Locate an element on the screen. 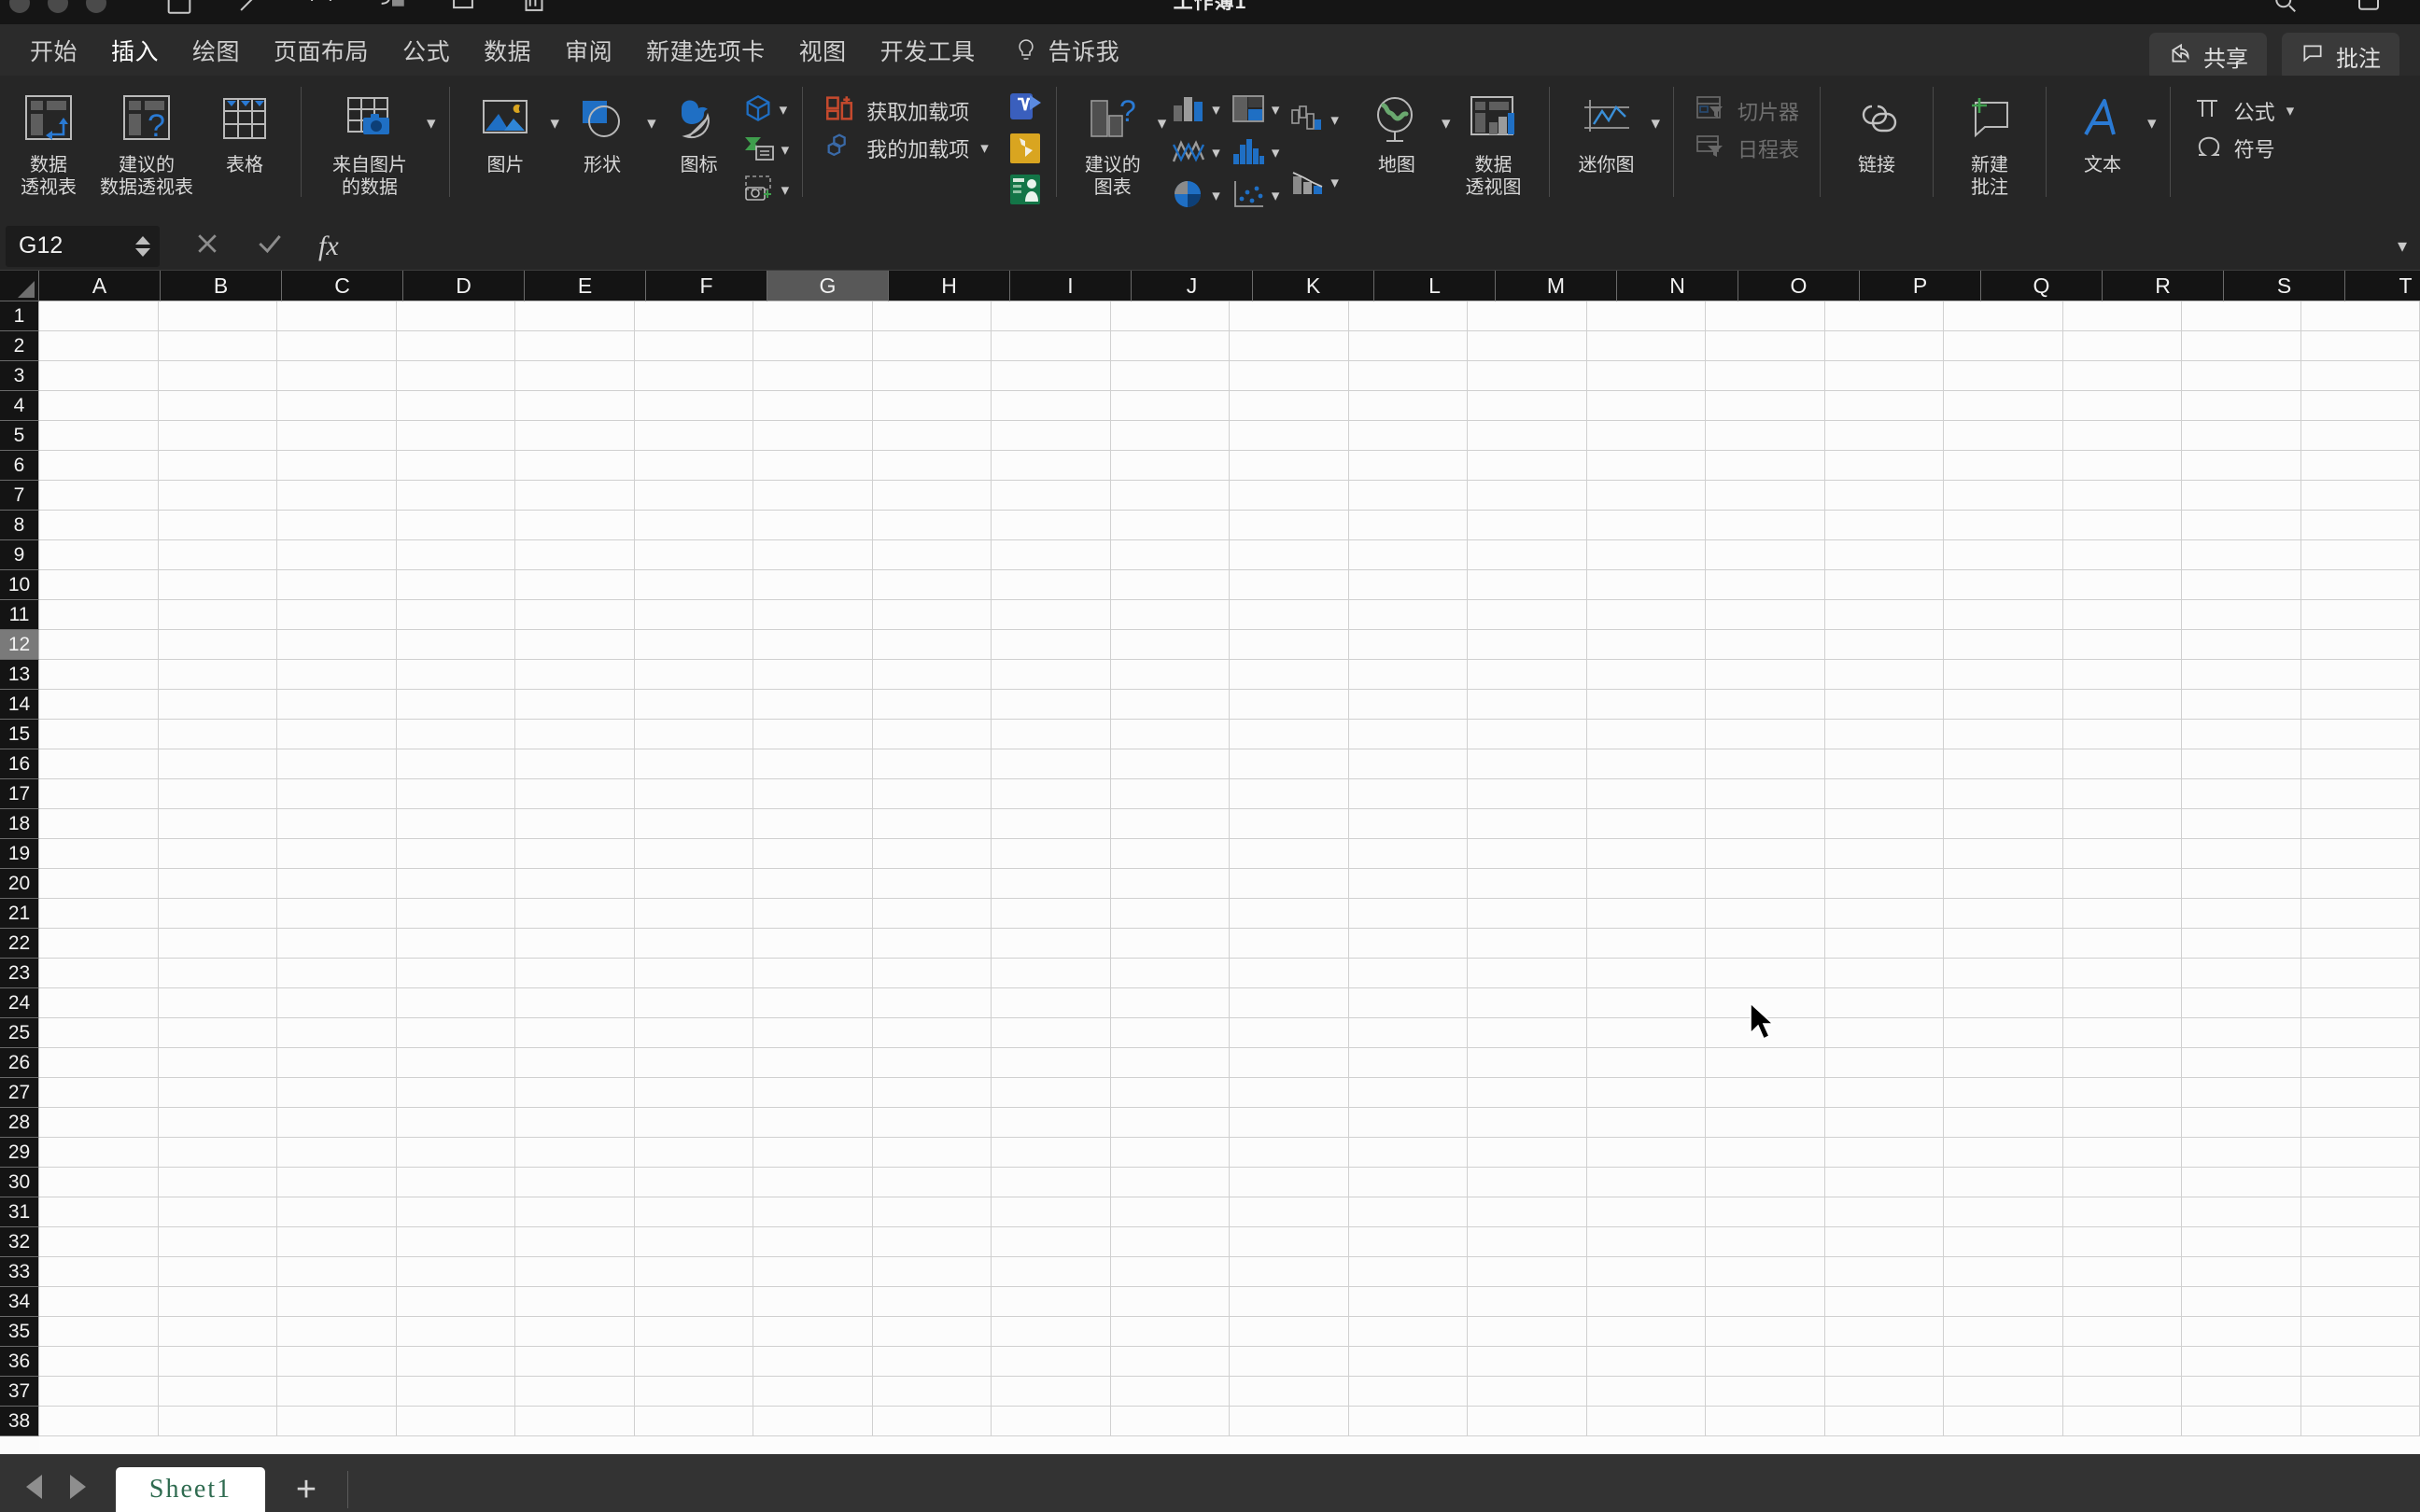  cell-L23 is located at coordinates (1408, 973).